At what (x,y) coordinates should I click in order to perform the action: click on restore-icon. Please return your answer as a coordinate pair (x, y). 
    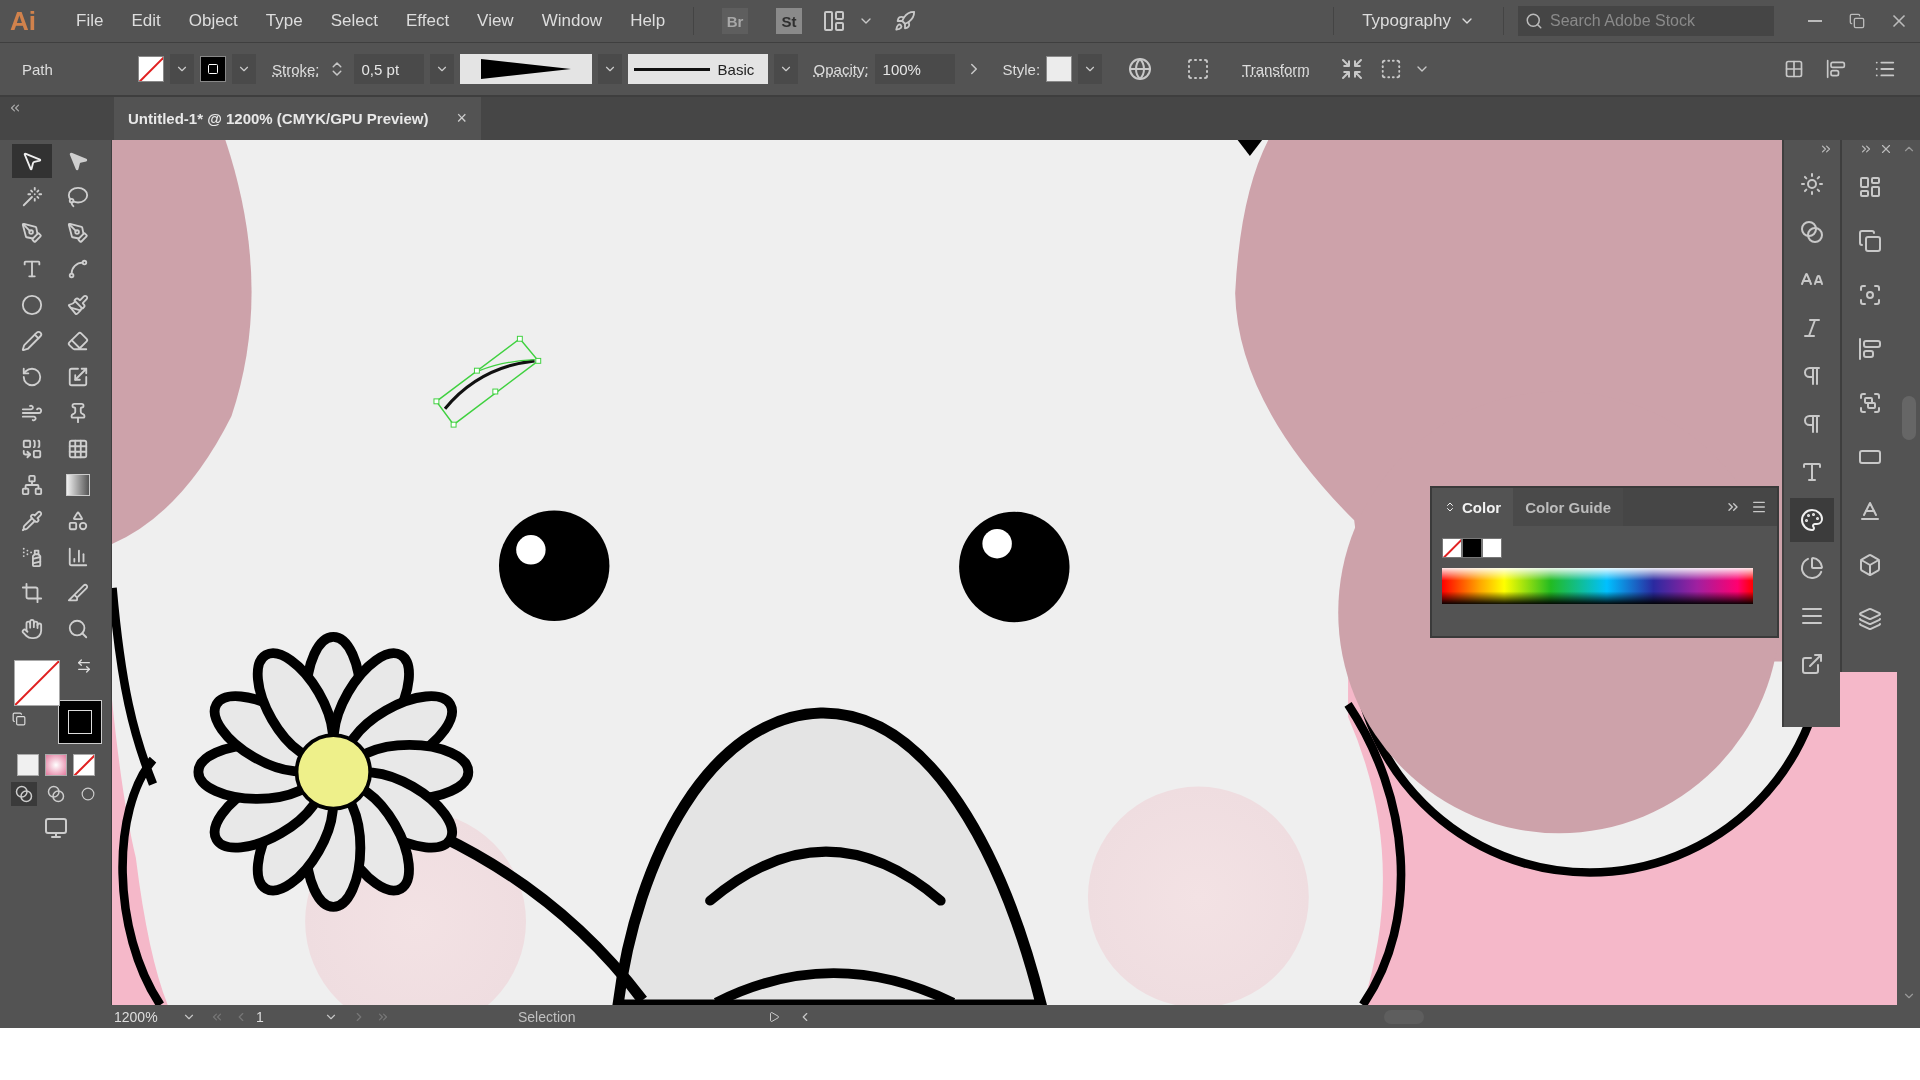
    Looking at the image, I should click on (1857, 21).